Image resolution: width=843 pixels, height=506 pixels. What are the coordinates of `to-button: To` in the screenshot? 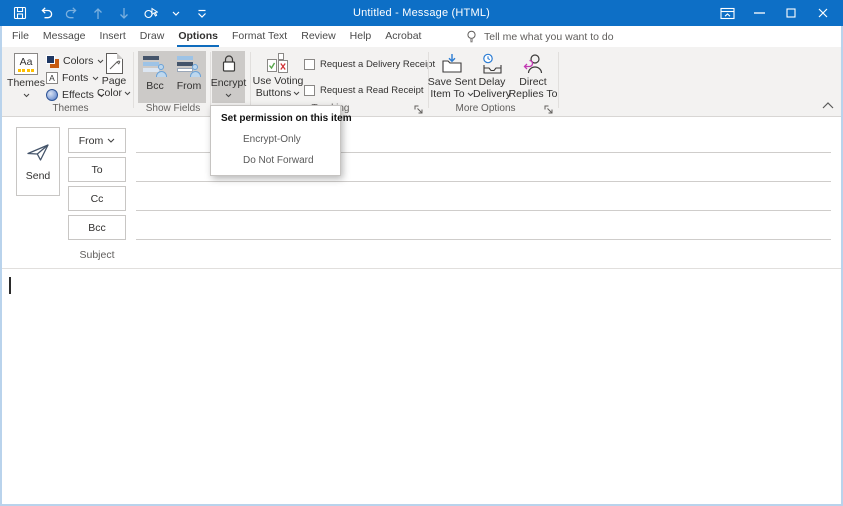 It's located at (97, 169).